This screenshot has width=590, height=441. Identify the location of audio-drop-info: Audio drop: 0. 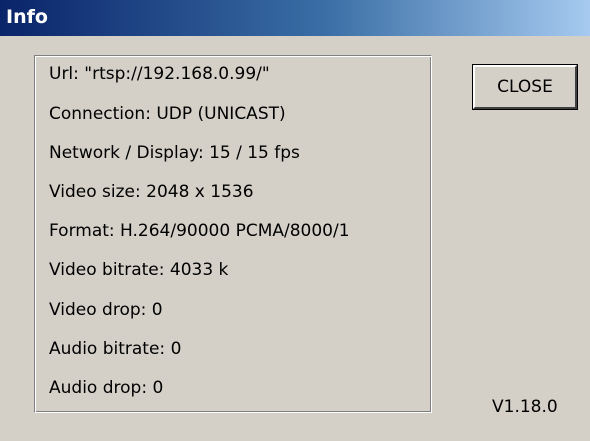
(106, 388).